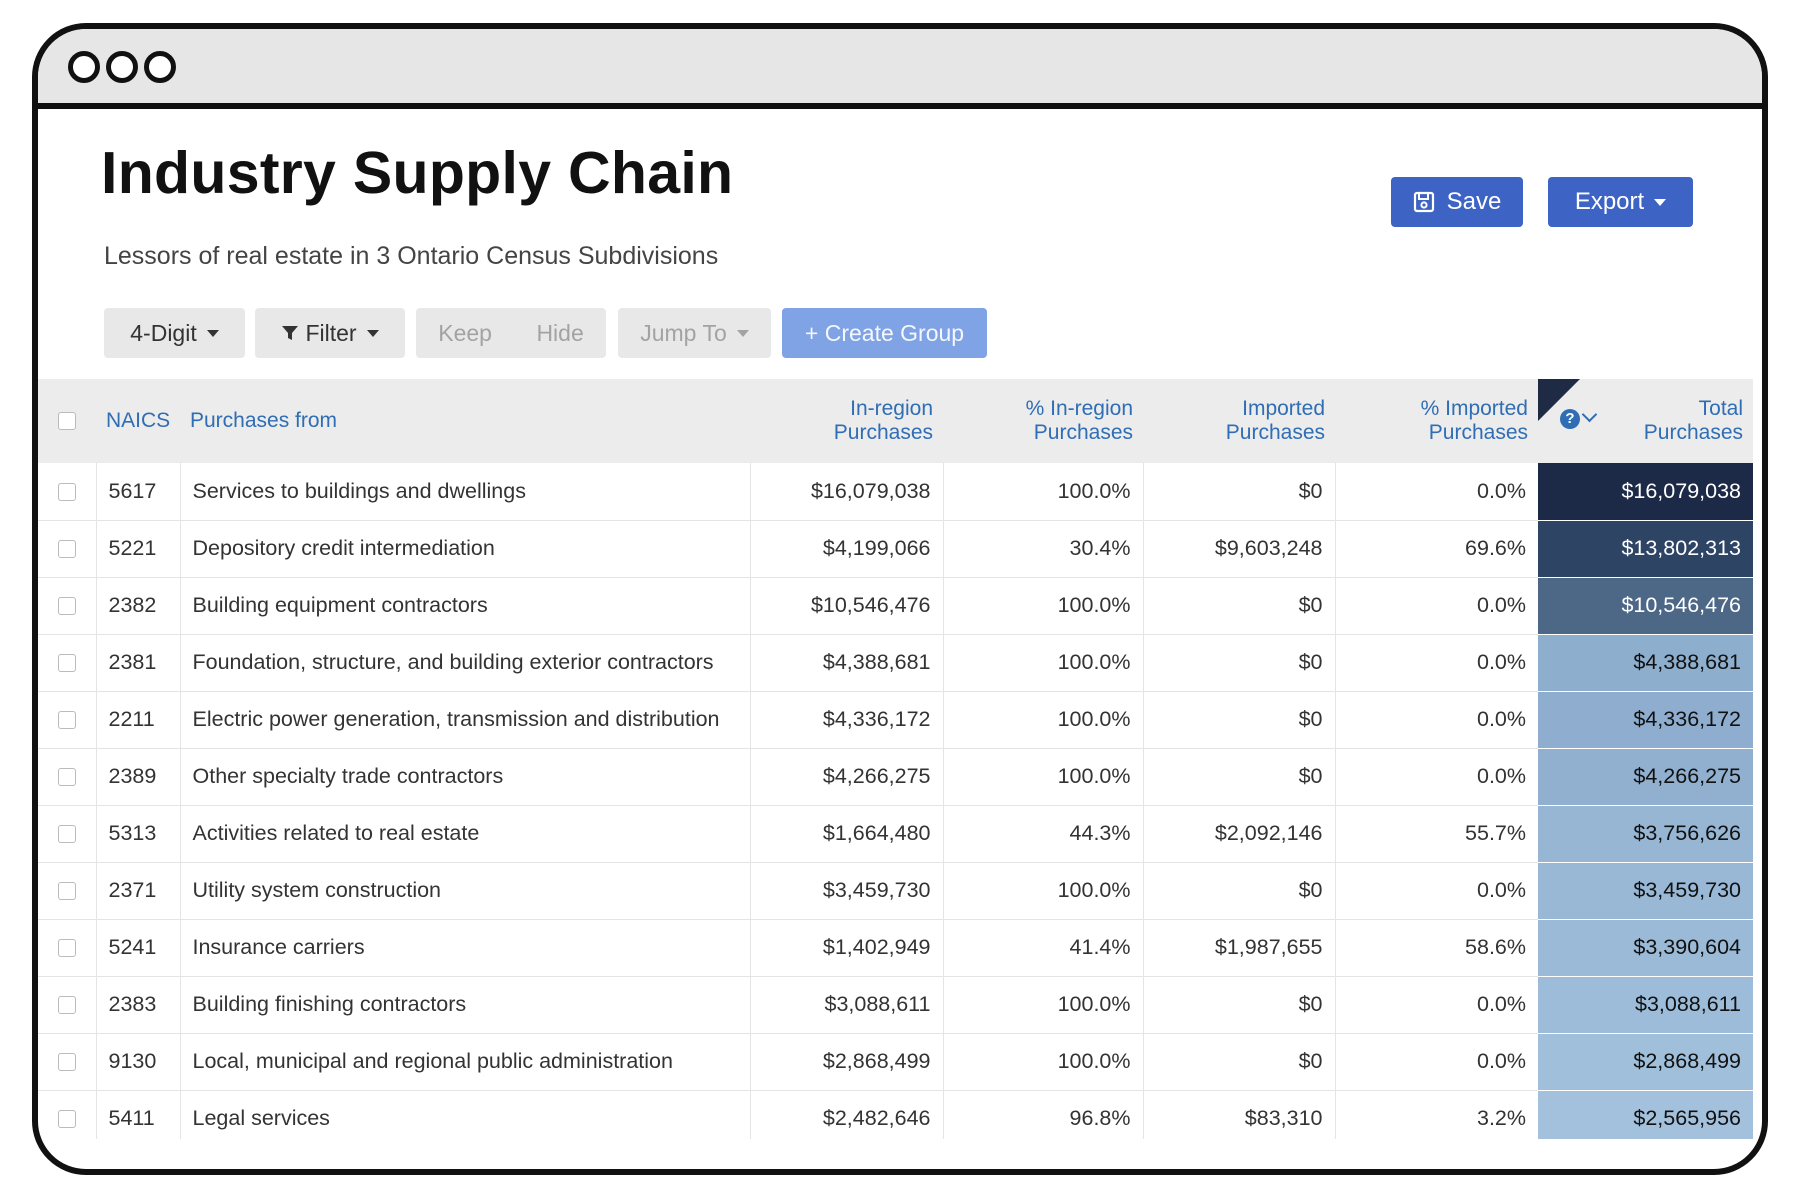 Image resolution: width=1800 pixels, height=1200 pixels. Describe the element at coordinates (847, 606) in the screenshot. I see `inregion-cell: $10,546,476` at that location.